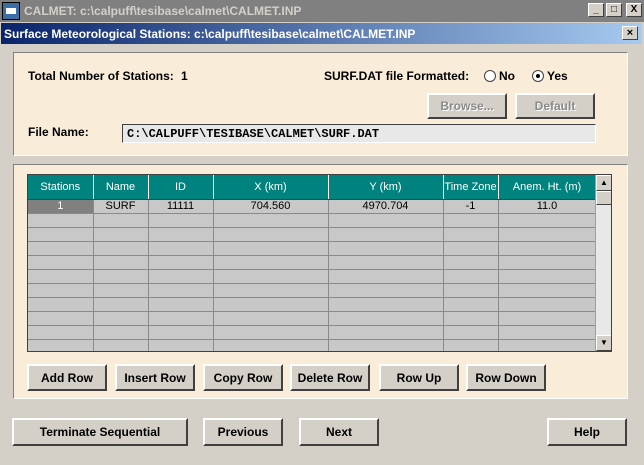  What do you see at coordinates (596, 10) in the screenshot?
I see `minimize-button: _` at bounding box center [596, 10].